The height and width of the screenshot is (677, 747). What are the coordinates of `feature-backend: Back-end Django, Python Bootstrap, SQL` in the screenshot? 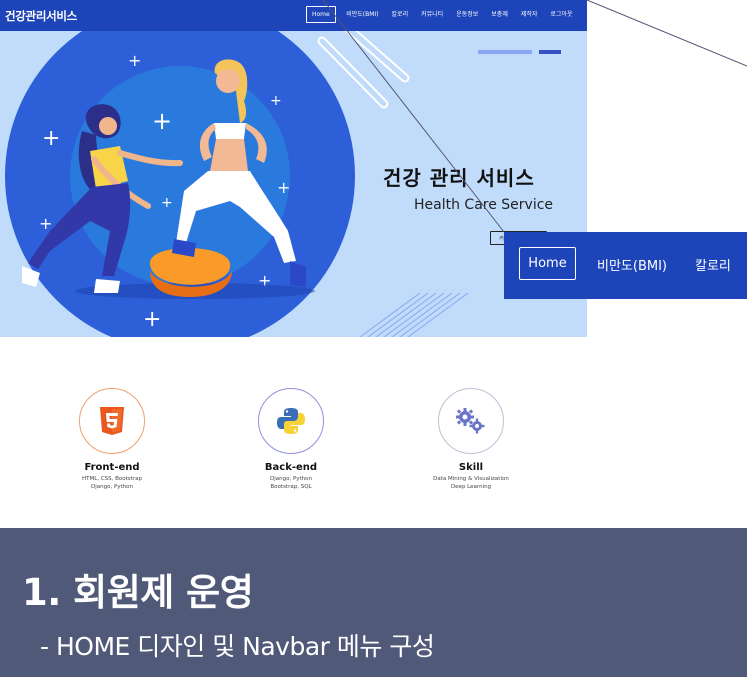 It's located at (291, 439).